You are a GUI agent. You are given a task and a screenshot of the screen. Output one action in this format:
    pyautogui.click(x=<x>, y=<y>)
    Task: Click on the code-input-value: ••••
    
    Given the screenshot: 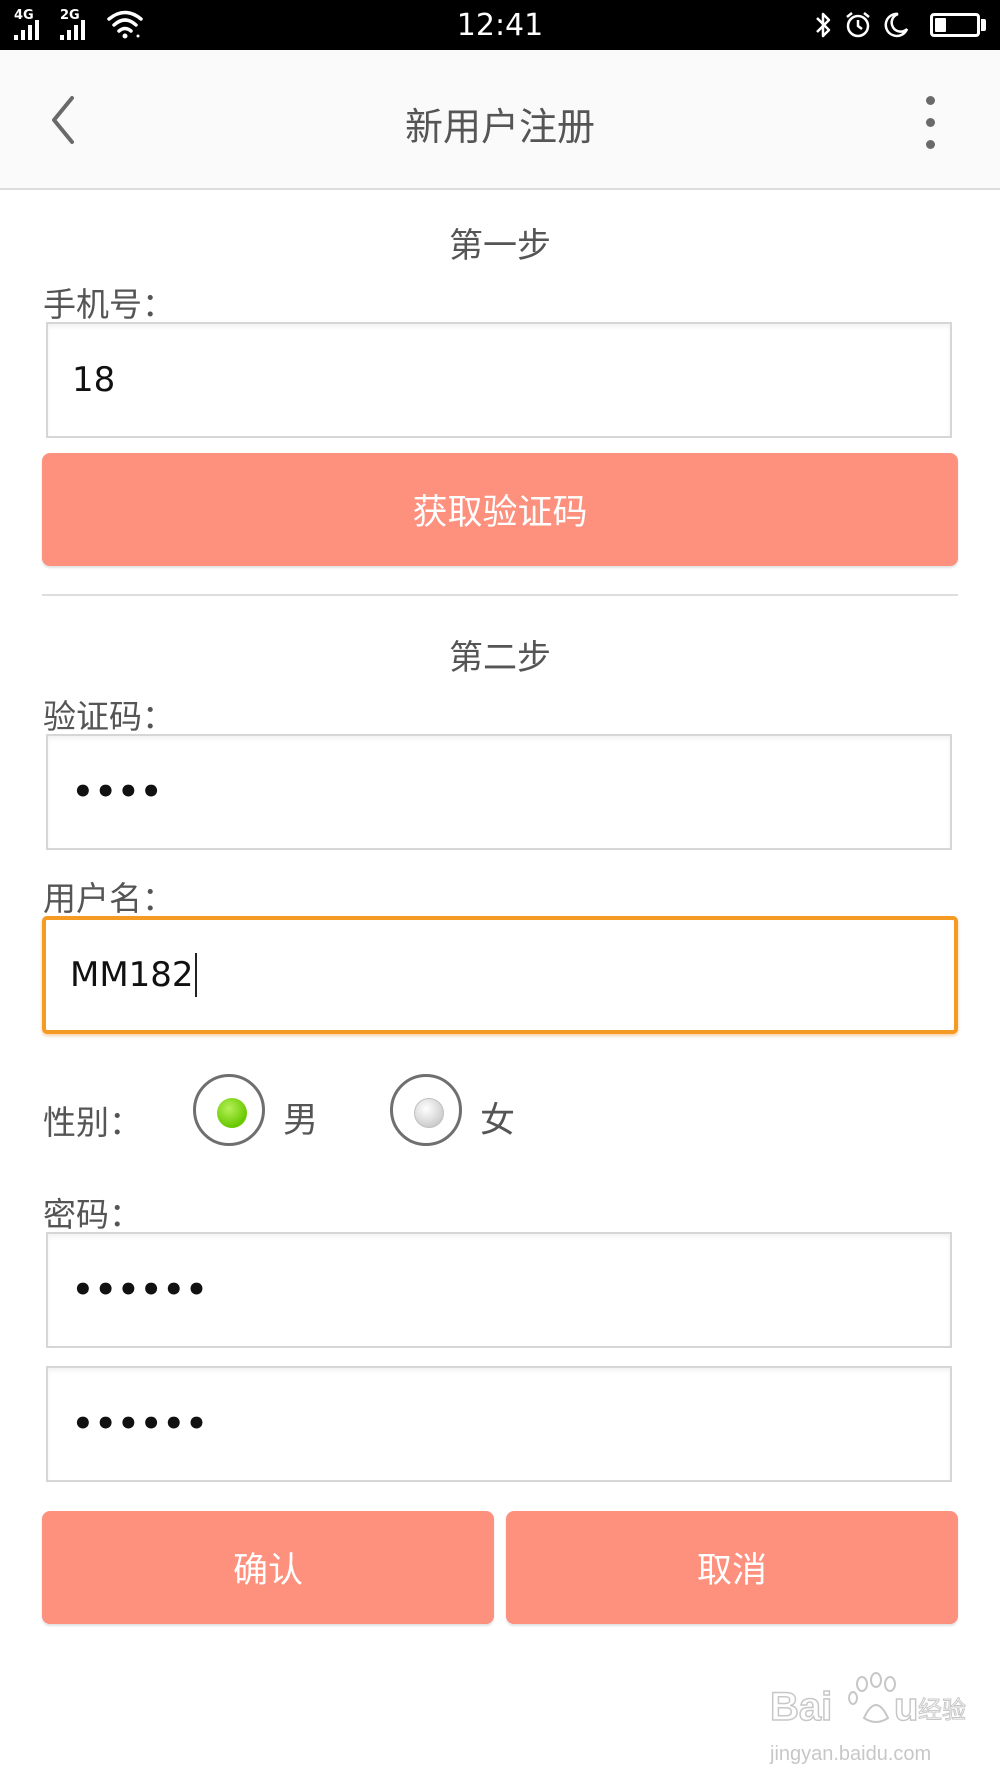 What is the action you would take?
    pyautogui.click(x=117, y=792)
    